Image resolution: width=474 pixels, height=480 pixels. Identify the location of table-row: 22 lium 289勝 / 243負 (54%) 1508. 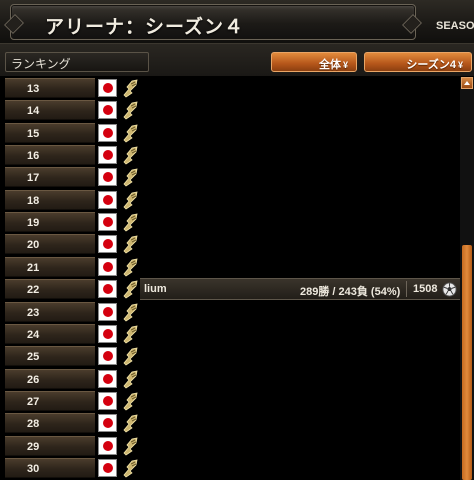
(230, 289).